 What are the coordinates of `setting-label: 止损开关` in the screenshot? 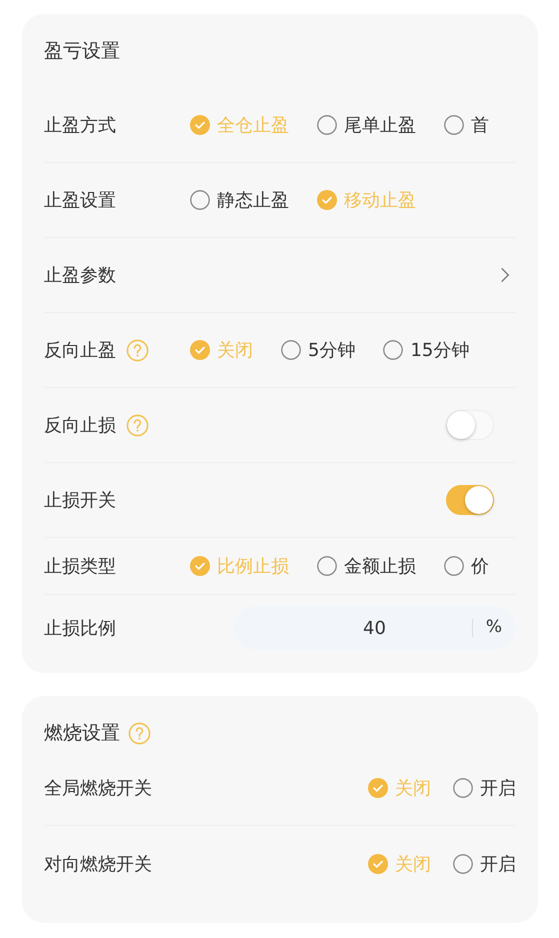 It's located at (80, 500).